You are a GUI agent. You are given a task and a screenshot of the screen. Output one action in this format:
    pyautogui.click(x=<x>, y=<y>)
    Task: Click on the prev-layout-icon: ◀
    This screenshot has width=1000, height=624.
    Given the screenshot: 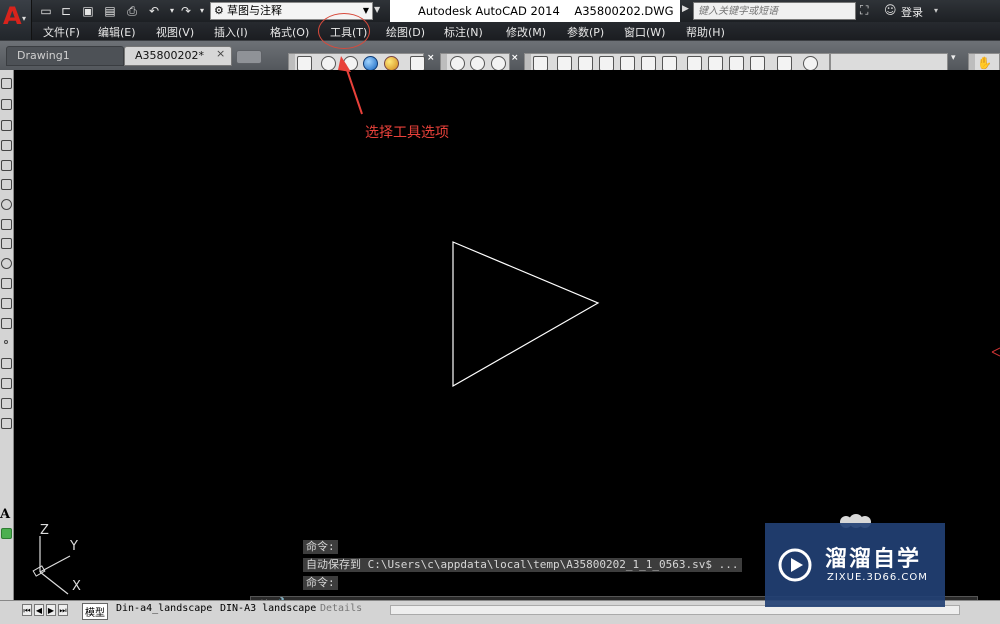 What is the action you would take?
    pyautogui.click(x=39, y=610)
    